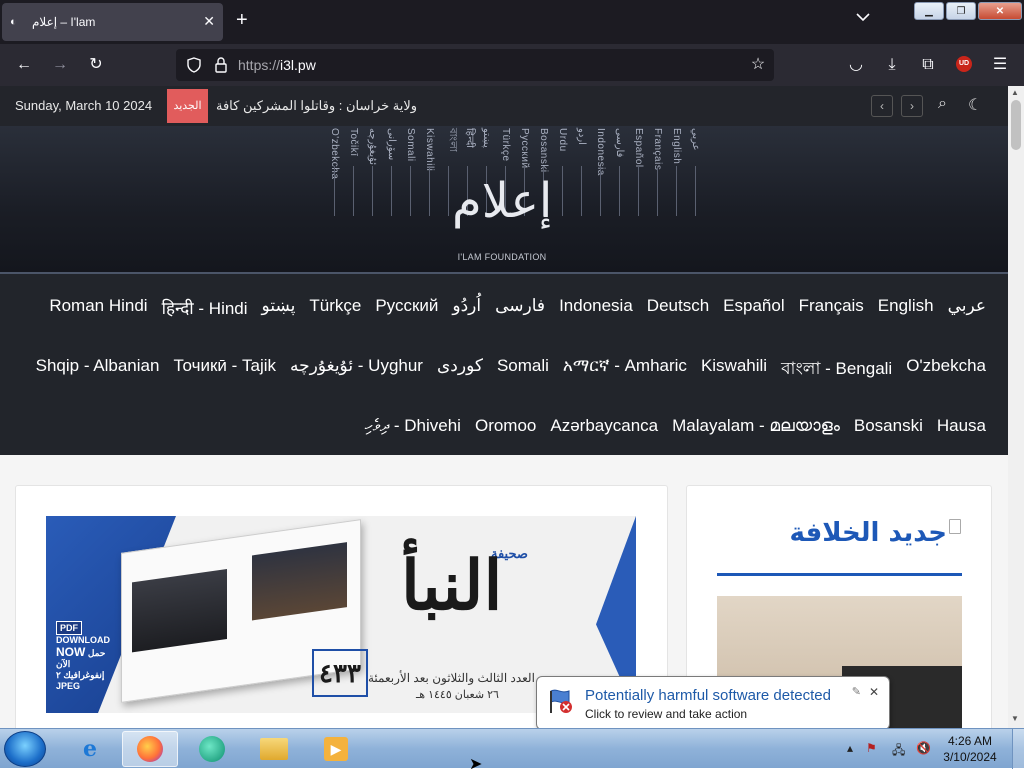 This screenshot has width=1024, height=774. What do you see at coordinates (882, 106) in the screenshot?
I see `ticker-prev-button: ‹` at bounding box center [882, 106].